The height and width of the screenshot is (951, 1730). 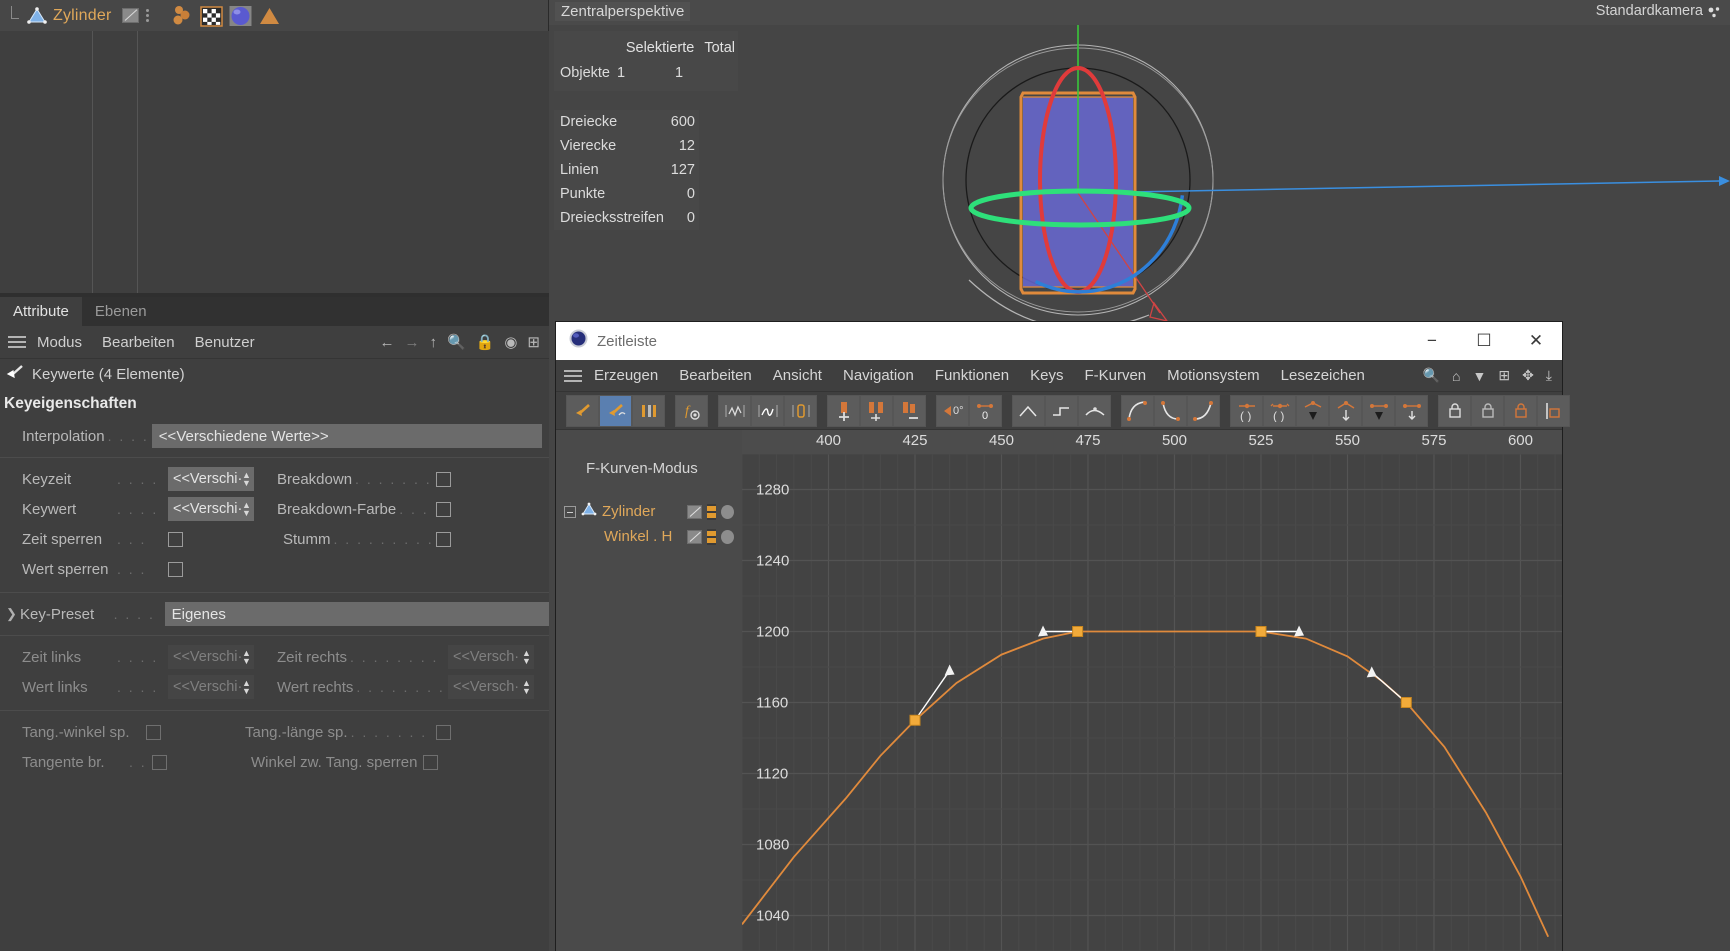 I want to click on dots-icon, so click(x=147, y=15).